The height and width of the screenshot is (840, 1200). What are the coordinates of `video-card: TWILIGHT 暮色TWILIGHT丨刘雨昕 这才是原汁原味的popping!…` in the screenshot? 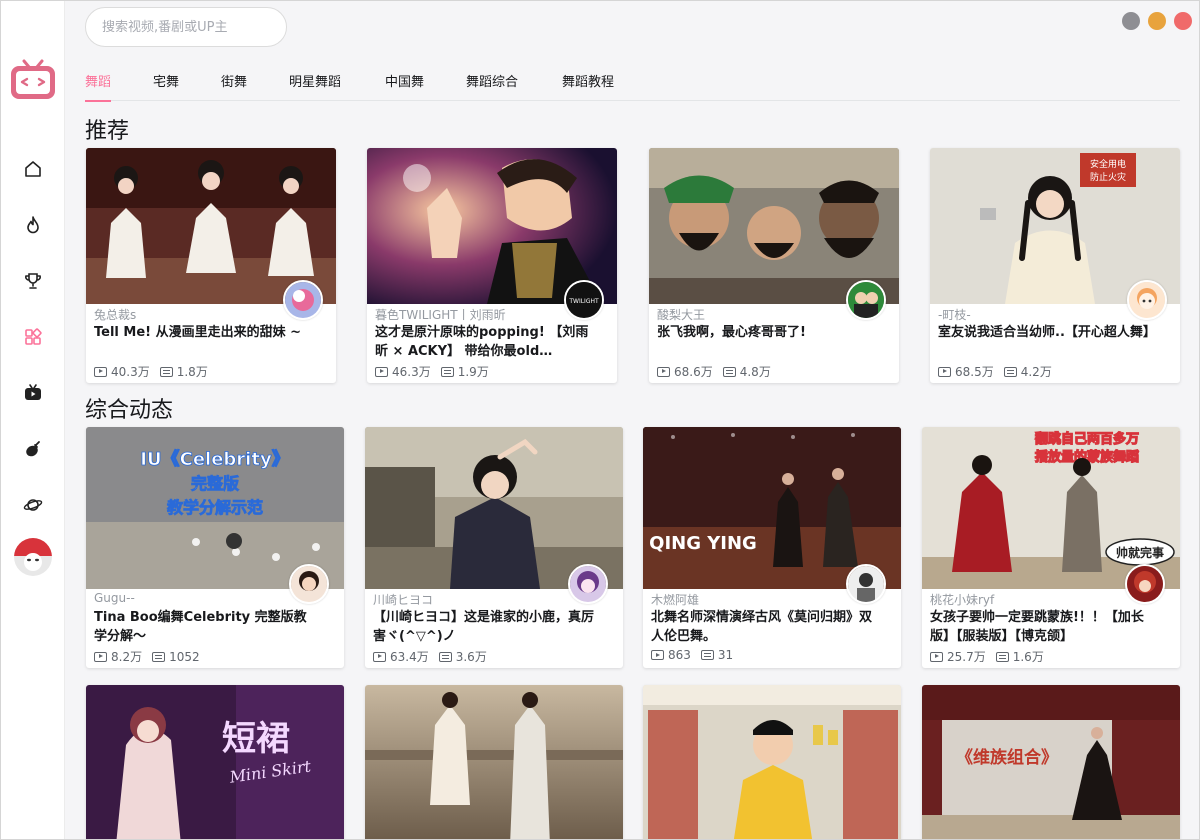 It's located at (492, 265).